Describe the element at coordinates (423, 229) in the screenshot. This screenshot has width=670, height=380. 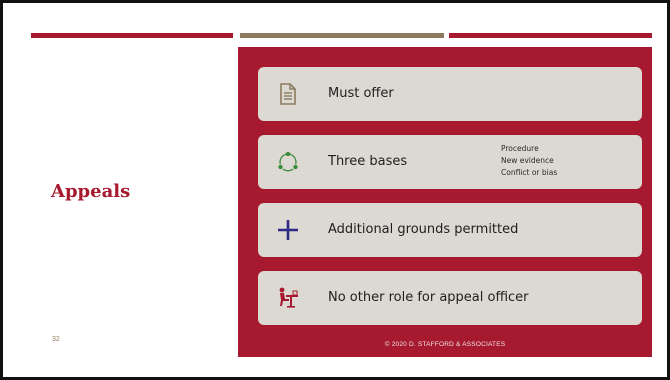
I see `card-label: Additional grounds permitted` at that location.